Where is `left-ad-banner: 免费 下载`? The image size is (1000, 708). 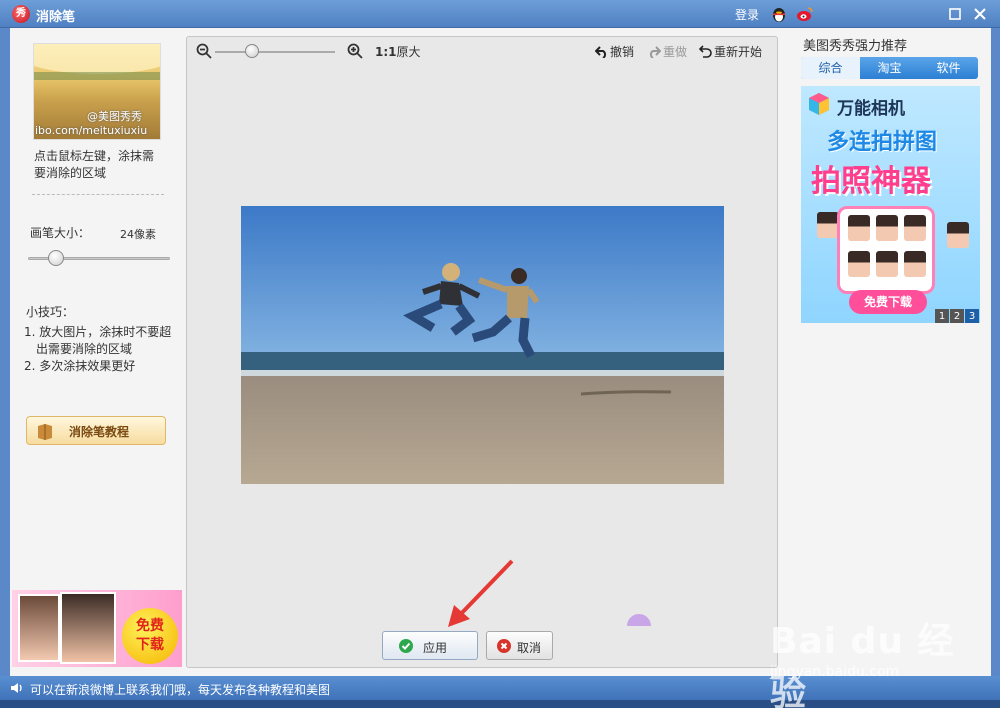 left-ad-banner: 免费 下载 is located at coordinates (97, 628).